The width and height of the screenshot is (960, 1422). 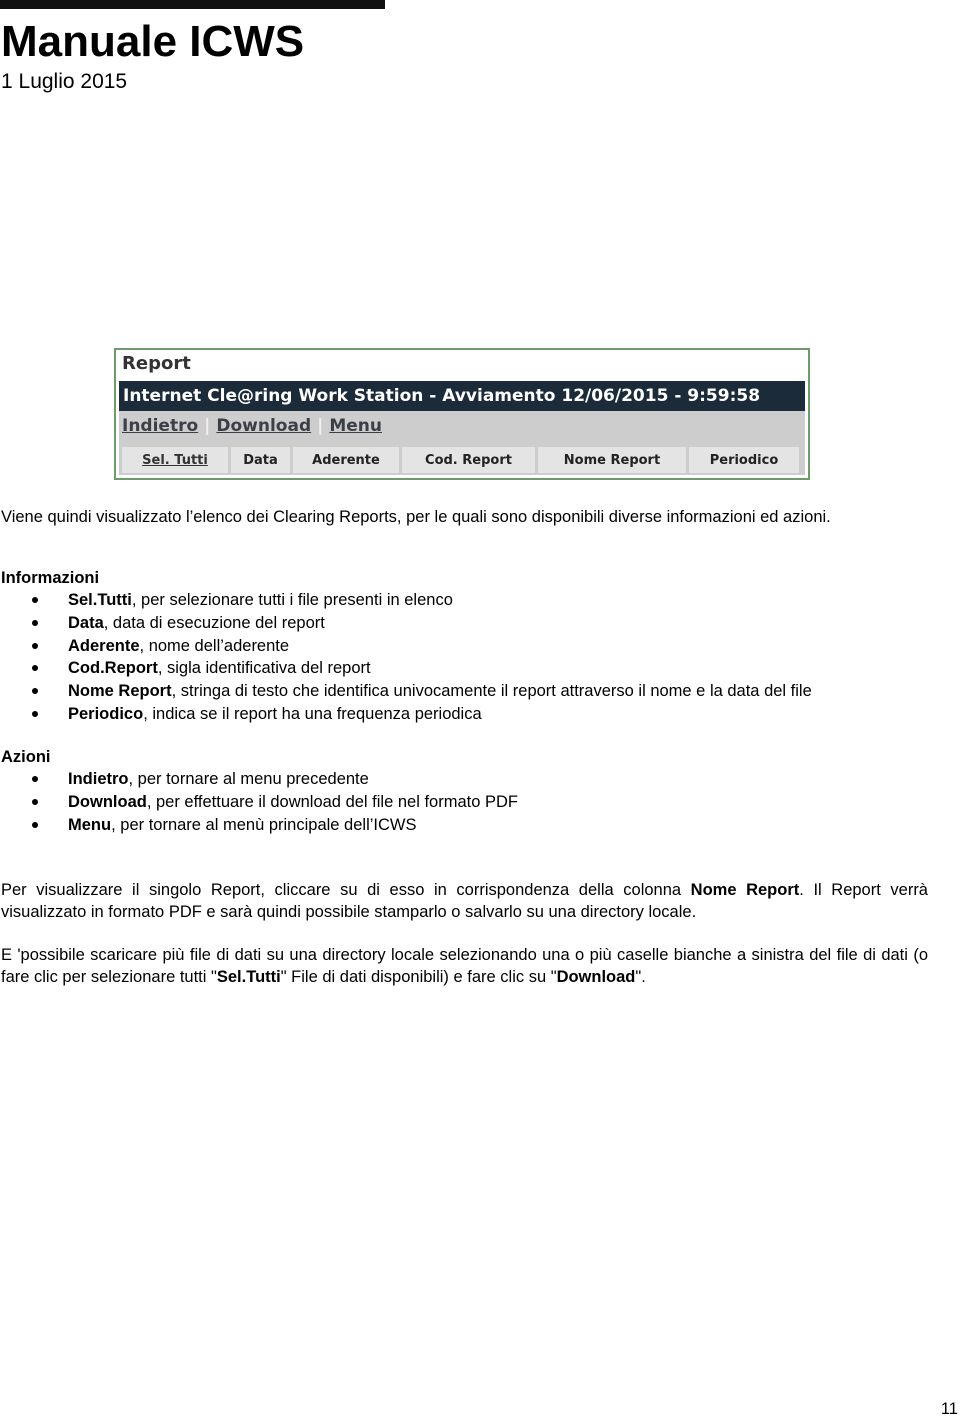 I want to click on item-term: Aderente, so click(x=104, y=645).